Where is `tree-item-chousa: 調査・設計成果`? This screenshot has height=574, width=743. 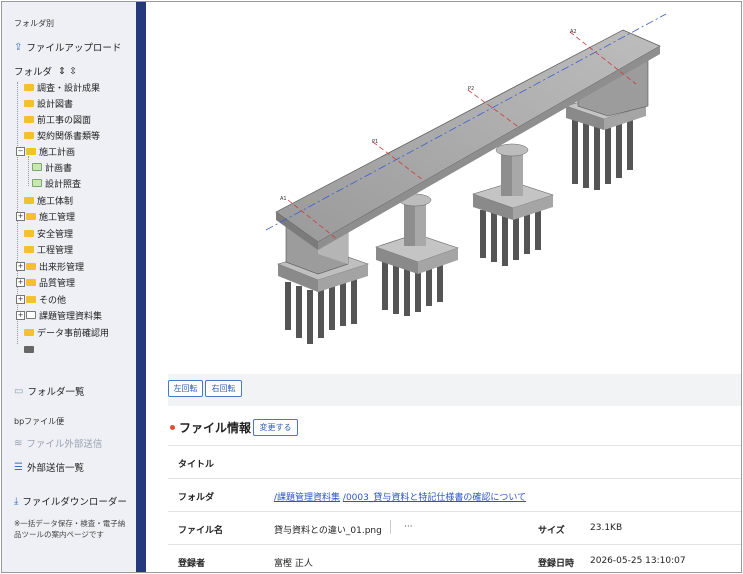
tree-item-chousa: 調査・設計成果 is located at coordinates (62, 87).